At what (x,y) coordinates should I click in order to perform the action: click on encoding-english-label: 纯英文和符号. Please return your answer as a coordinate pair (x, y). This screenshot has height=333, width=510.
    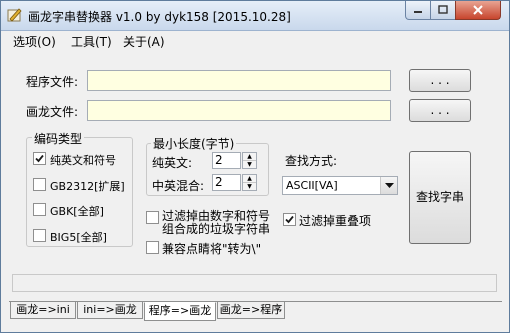
    Looking at the image, I should click on (83, 160).